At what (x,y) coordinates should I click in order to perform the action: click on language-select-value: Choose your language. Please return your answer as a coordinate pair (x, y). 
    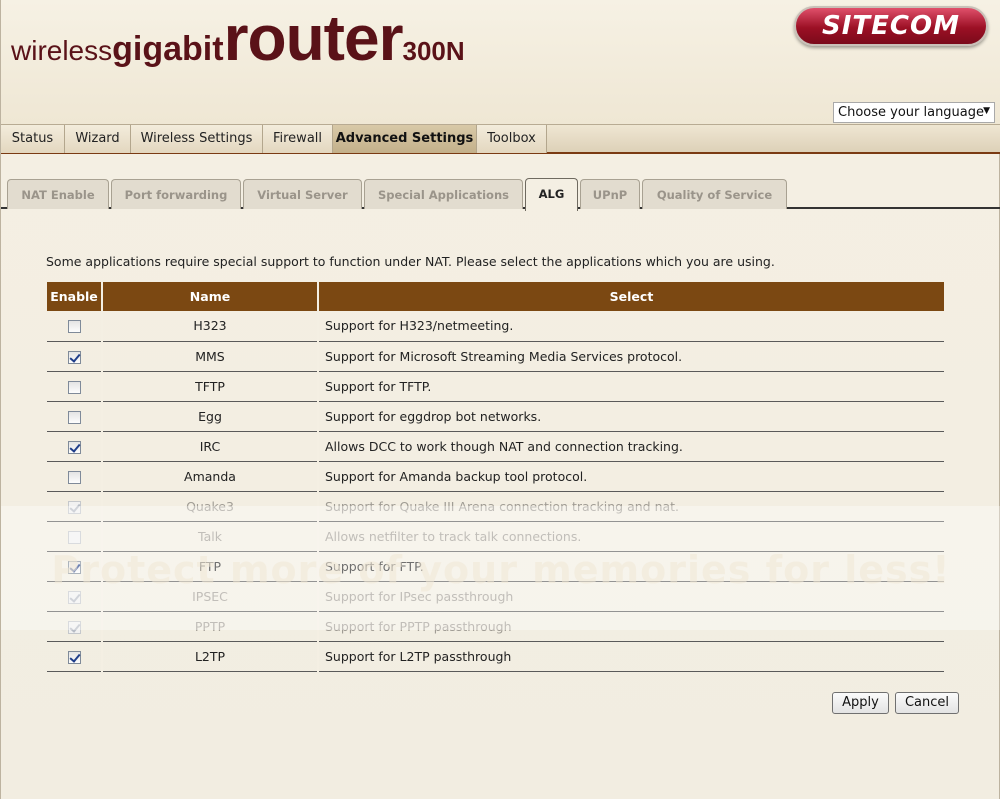
    Looking at the image, I should click on (911, 112).